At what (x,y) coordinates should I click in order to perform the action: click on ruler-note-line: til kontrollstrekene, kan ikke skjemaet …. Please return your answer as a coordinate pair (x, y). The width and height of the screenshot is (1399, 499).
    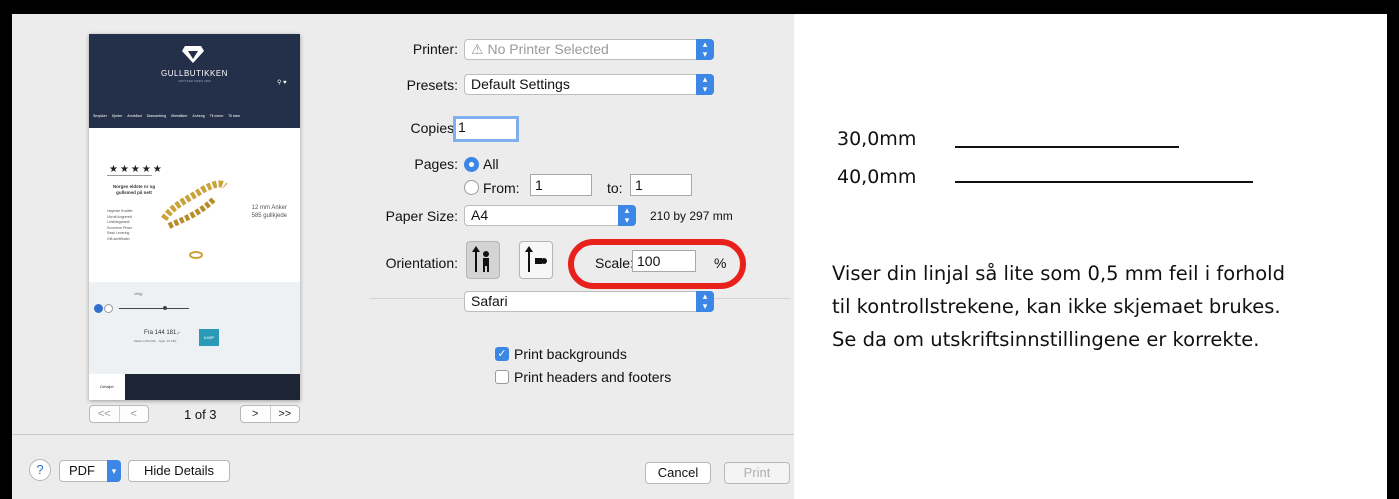
    Looking at the image, I should click on (1056, 306).